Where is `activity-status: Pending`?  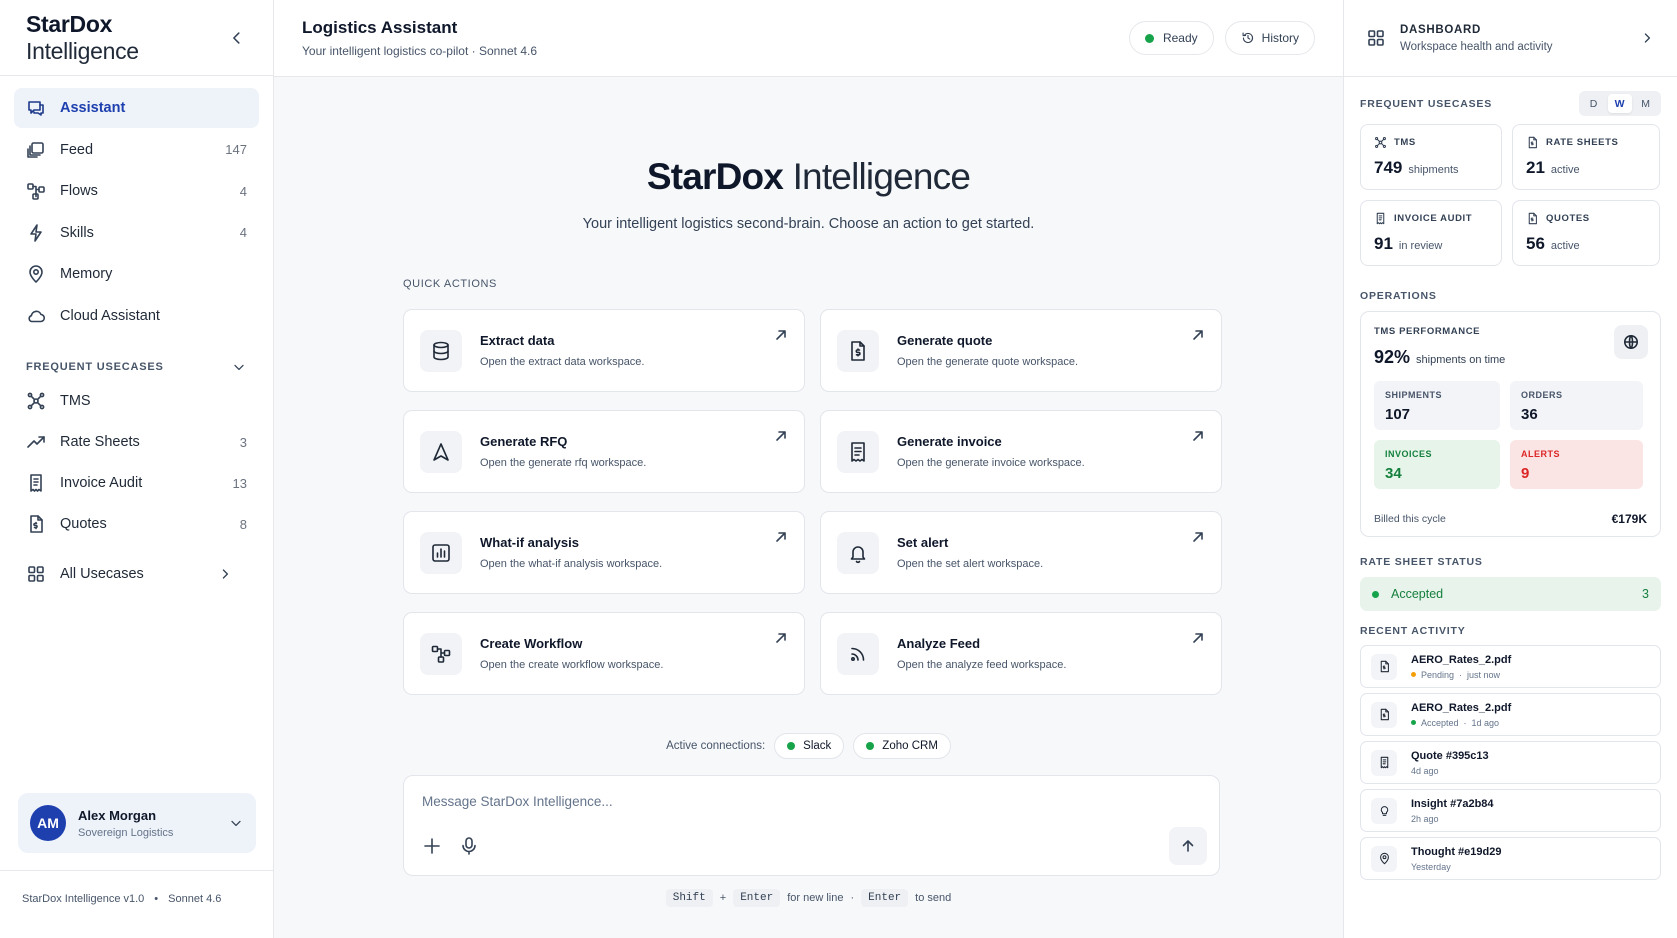
activity-status: Pending is located at coordinates (1438, 674).